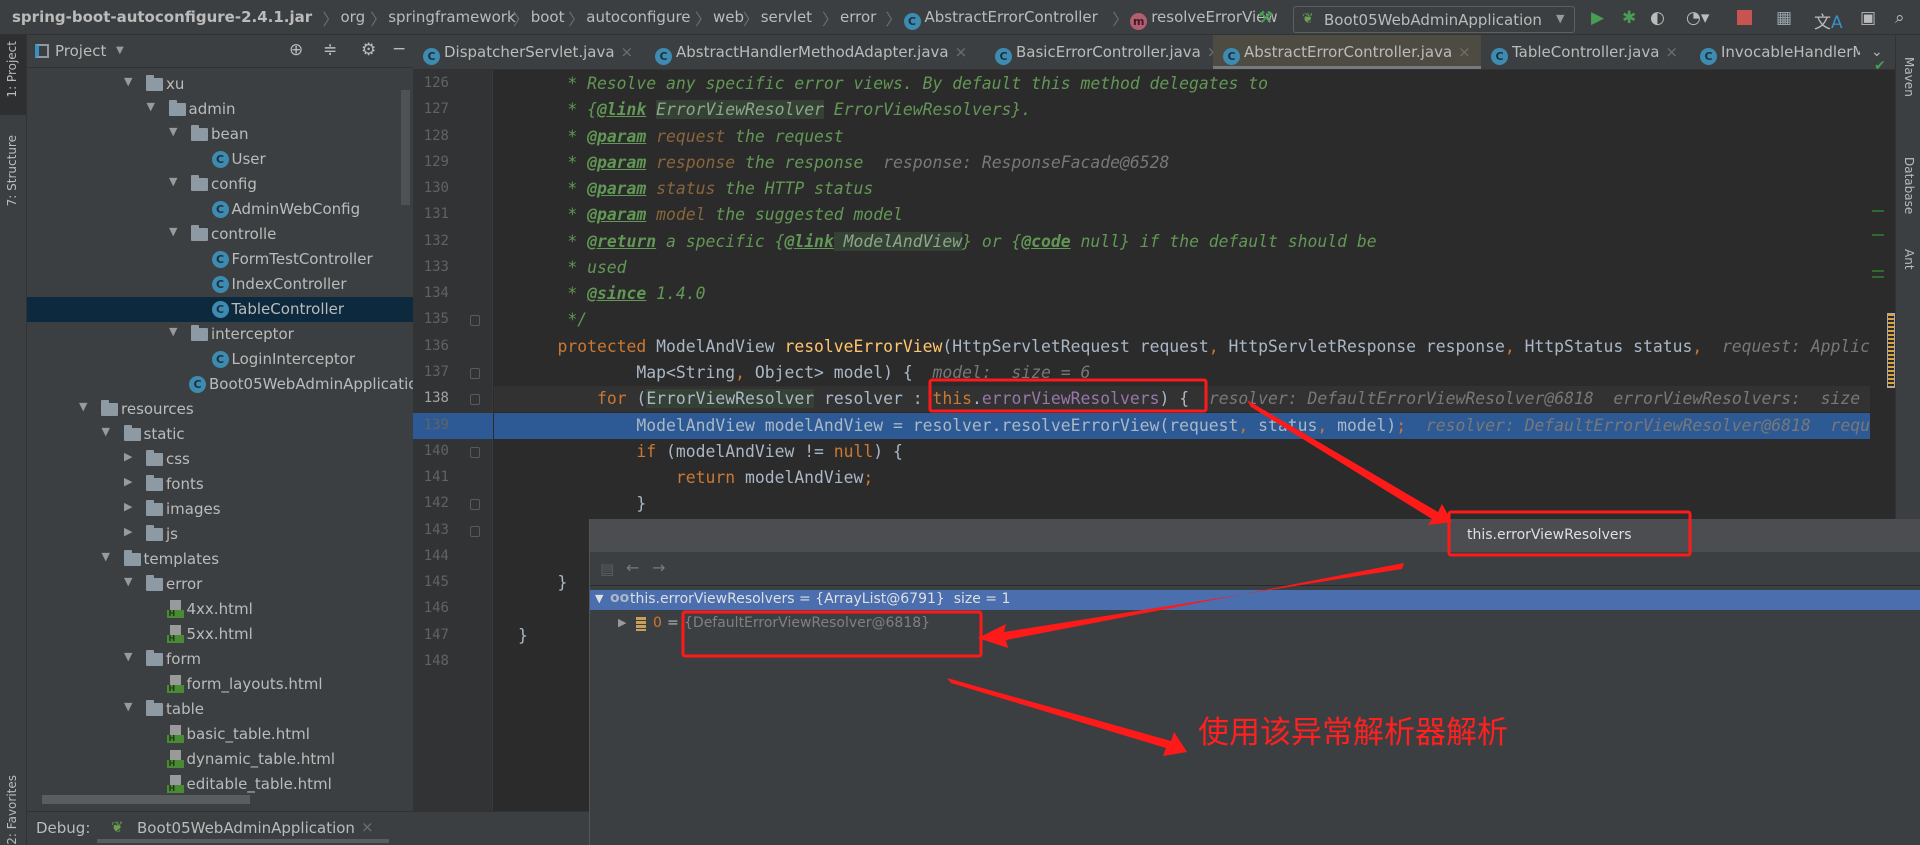 The width and height of the screenshot is (1920, 845). I want to click on back-arrow-icon: ←, so click(632, 567).